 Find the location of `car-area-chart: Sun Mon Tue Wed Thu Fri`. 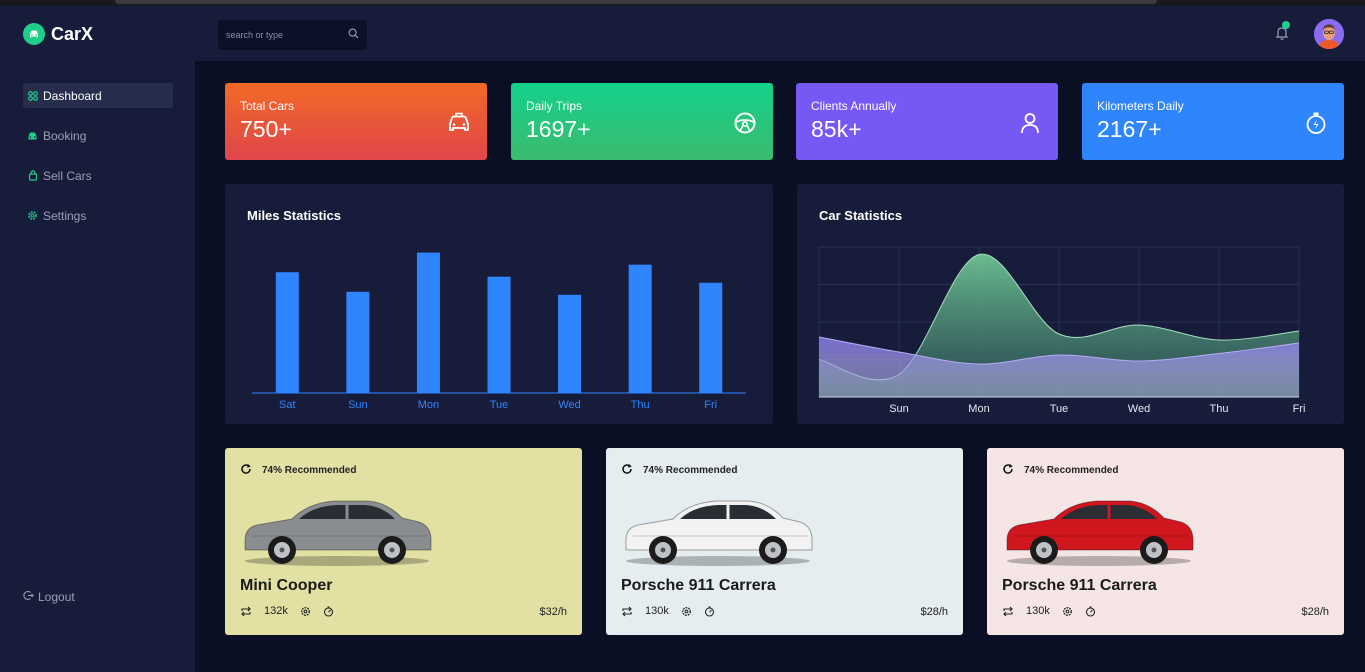

car-area-chart: Sun Mon Tue Wed Thu Fri is located at coordinates (1062, 330).